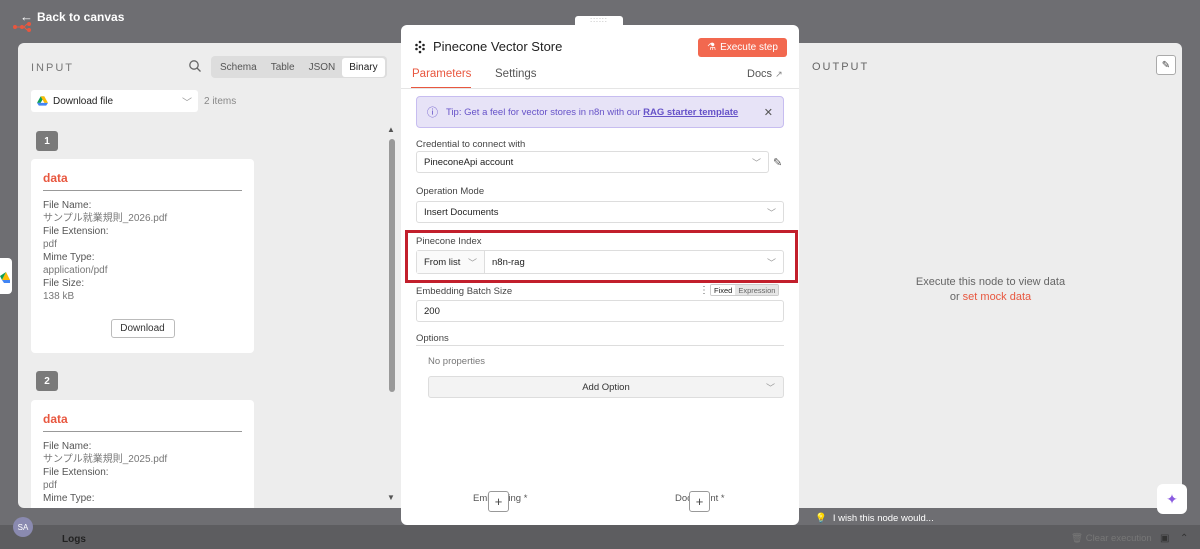  I want to click on clear-execution-button: 🗑 Clear execution, so click(1111, 538).